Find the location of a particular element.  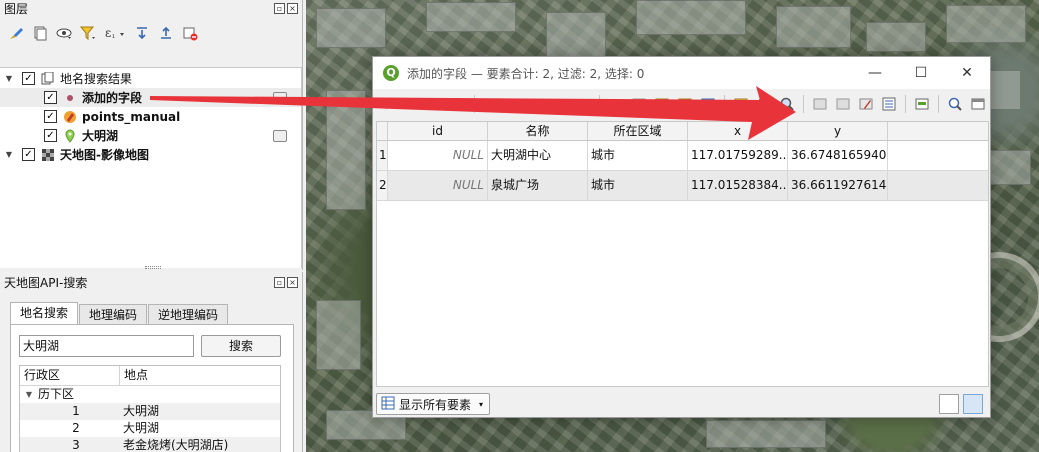

show-all-features-dropdown: 显示所有要素 ▾ is located at coordinates (433, 404).